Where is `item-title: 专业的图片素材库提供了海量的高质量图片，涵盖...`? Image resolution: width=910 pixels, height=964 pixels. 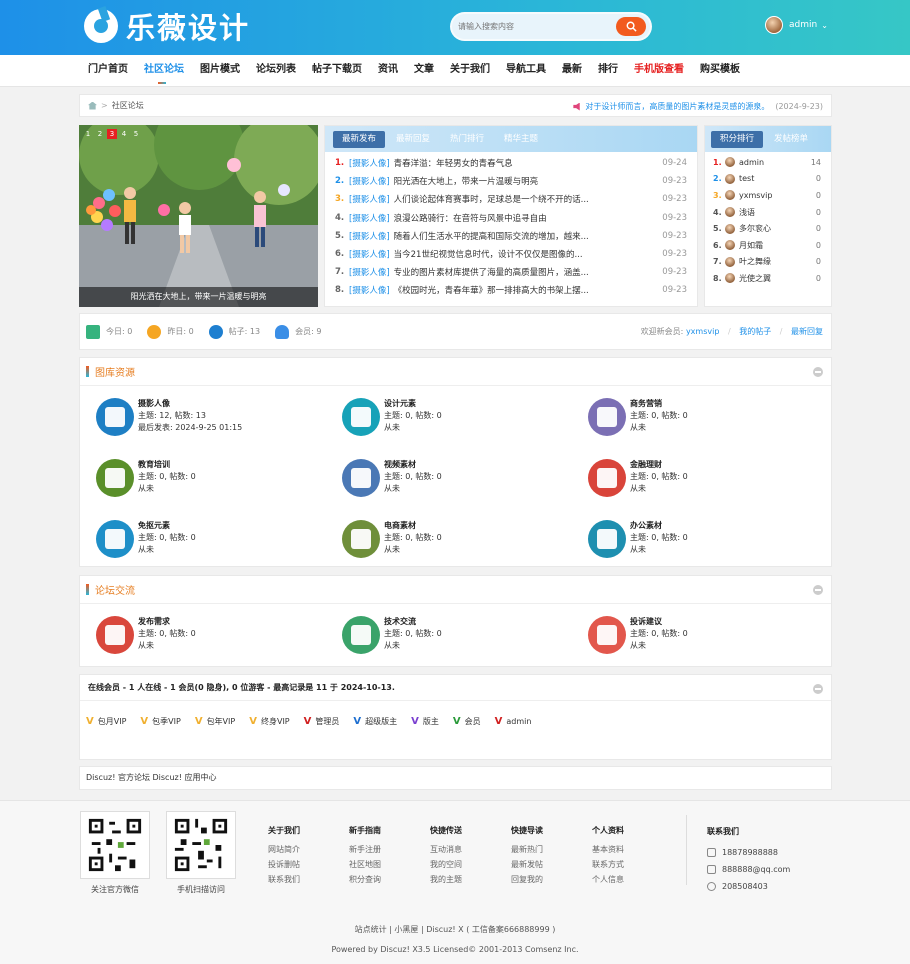 item-title: 专业的图片素材库提供了海量的高质量图片，涵盖... is located at coordinates (526, 272).